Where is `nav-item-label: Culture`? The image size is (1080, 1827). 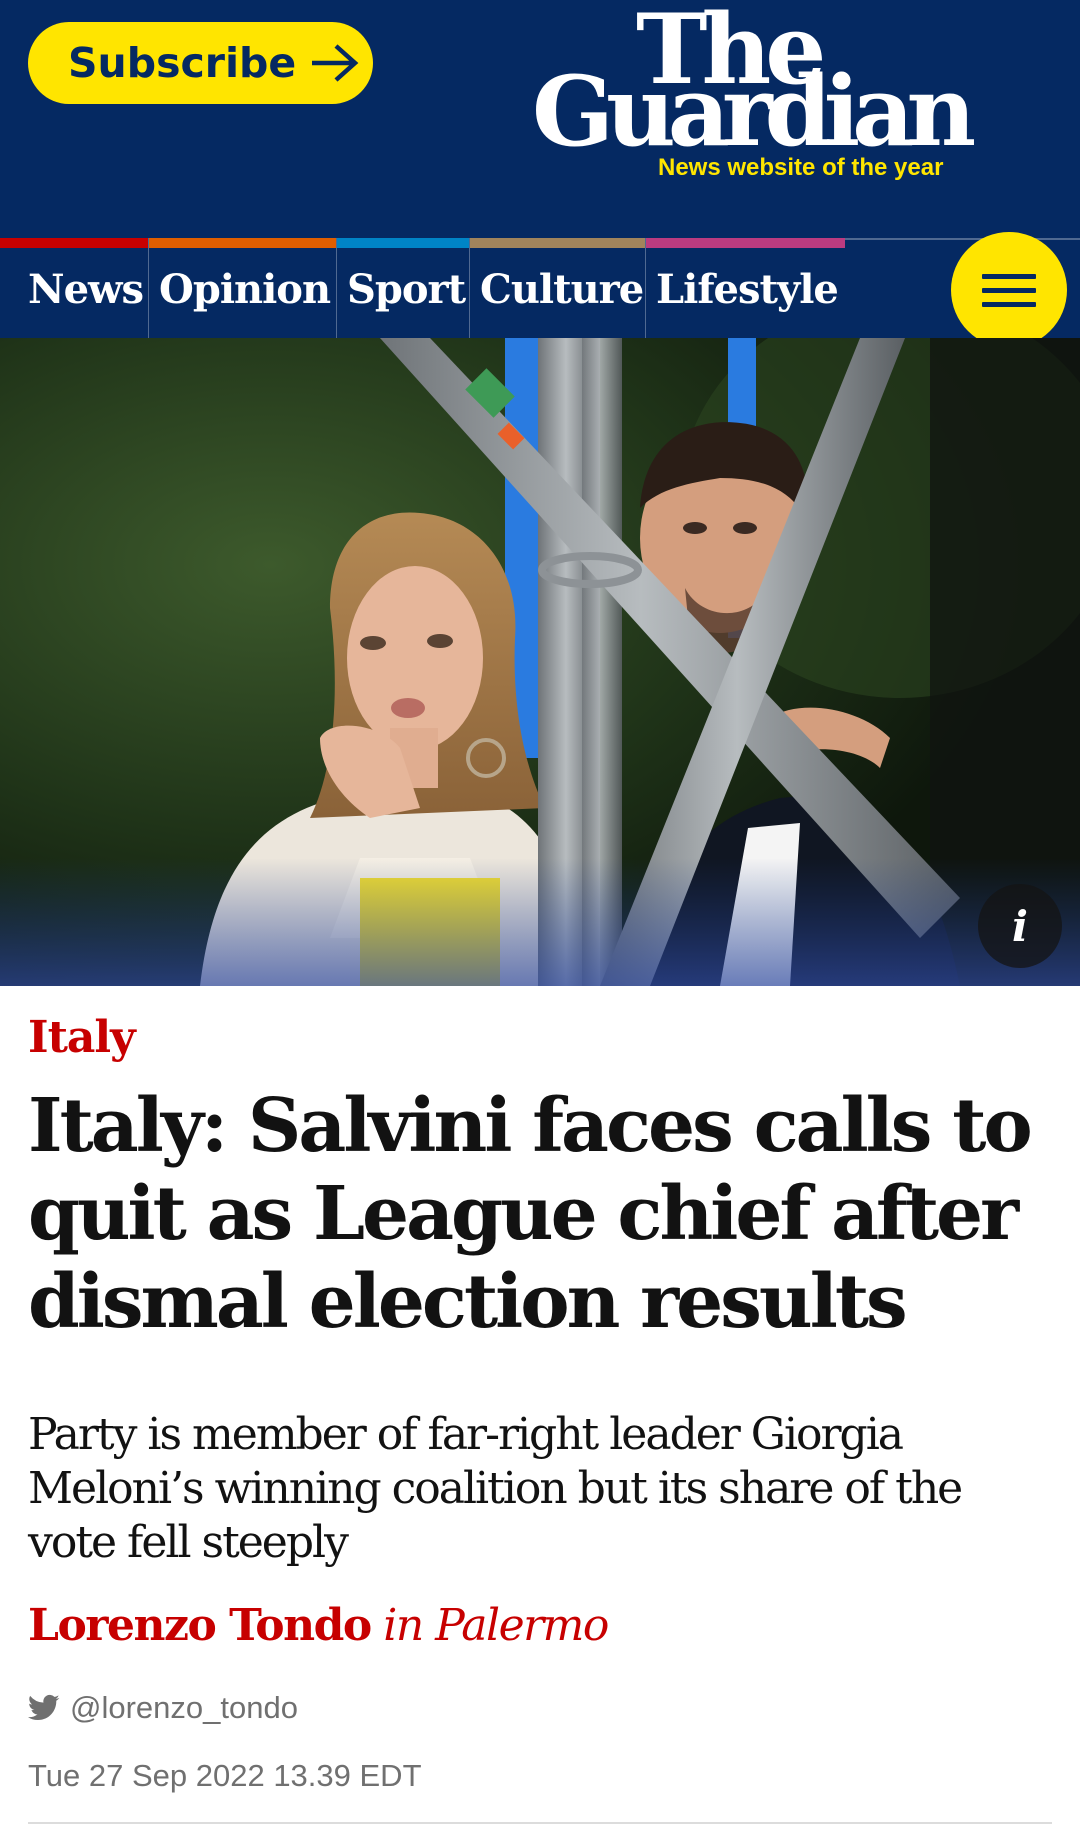 nav-item-label: Culture is located at coordinates (562, 289).